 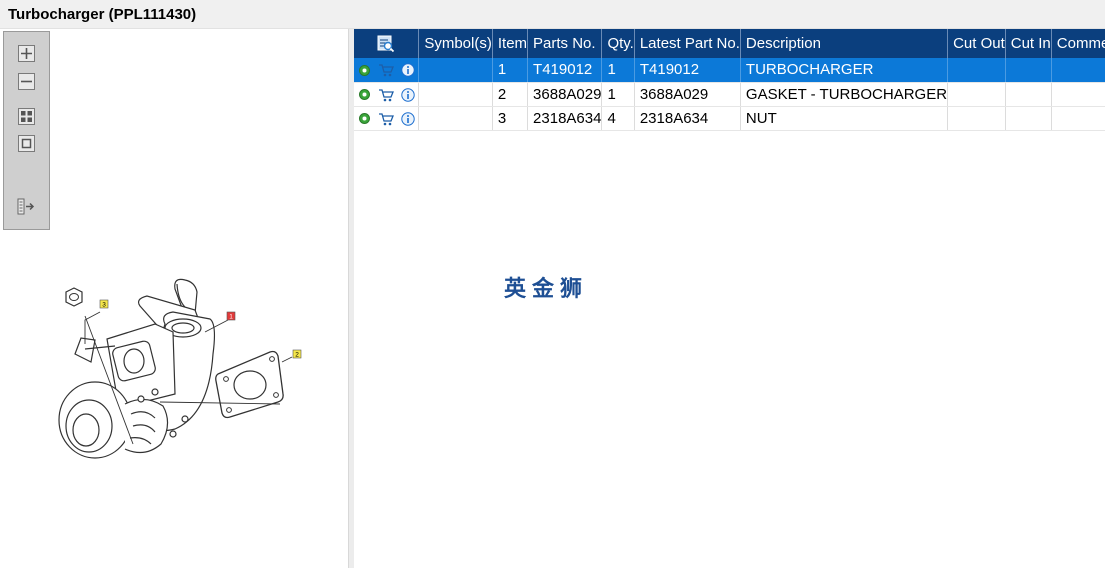 What do you see at coordinates (687, 94) in the screenshot?
I see `cell-latest-part-no: 3688A029` at bounding box center [687, 94].